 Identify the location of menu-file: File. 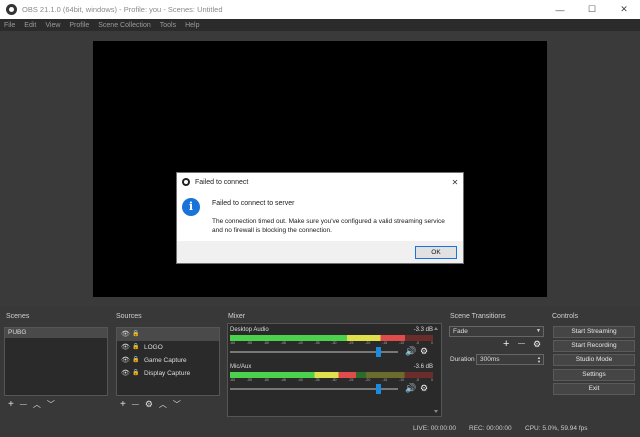
(9, 25).